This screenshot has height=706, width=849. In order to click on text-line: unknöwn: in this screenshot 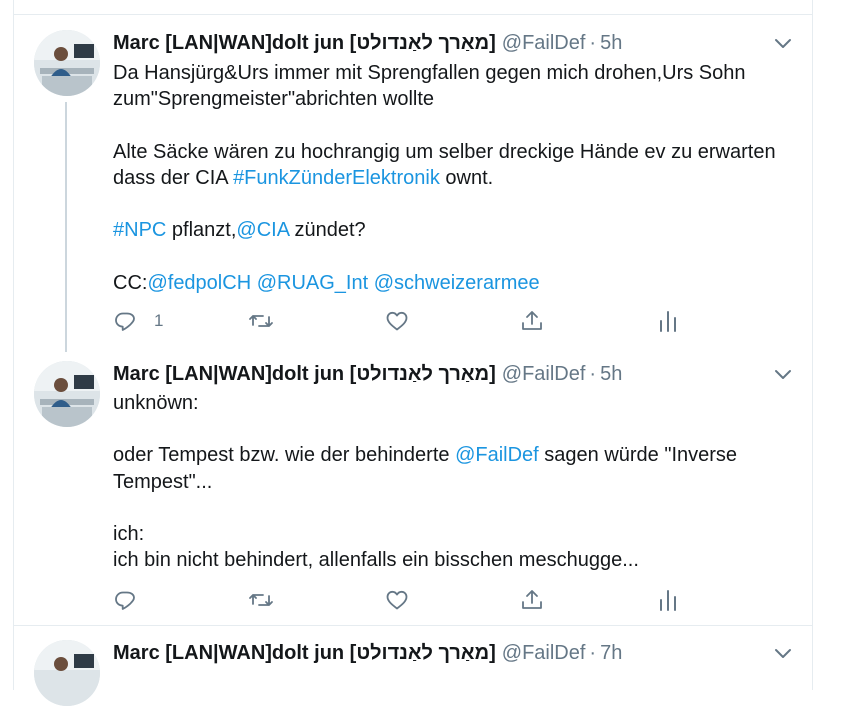, I will do `click(156, 403)`.